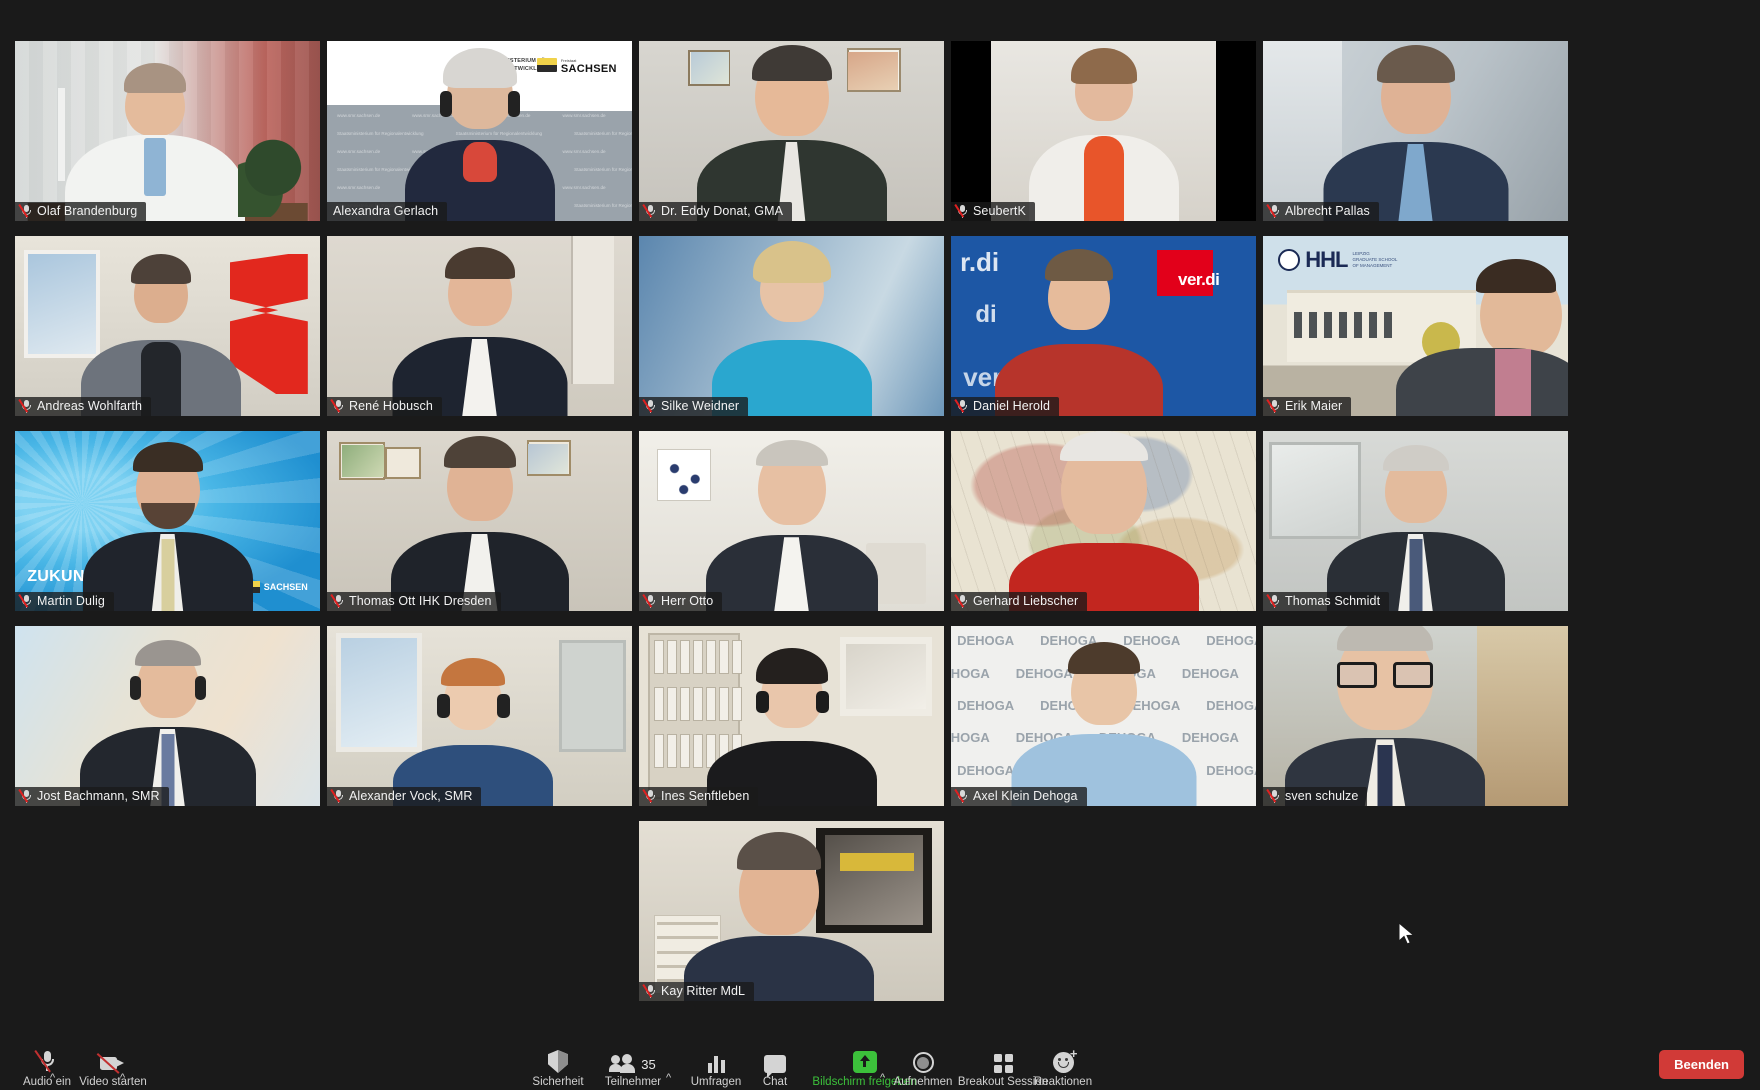  I want to click on participant-nameplate: Silke Weidner, so click(694, 406).